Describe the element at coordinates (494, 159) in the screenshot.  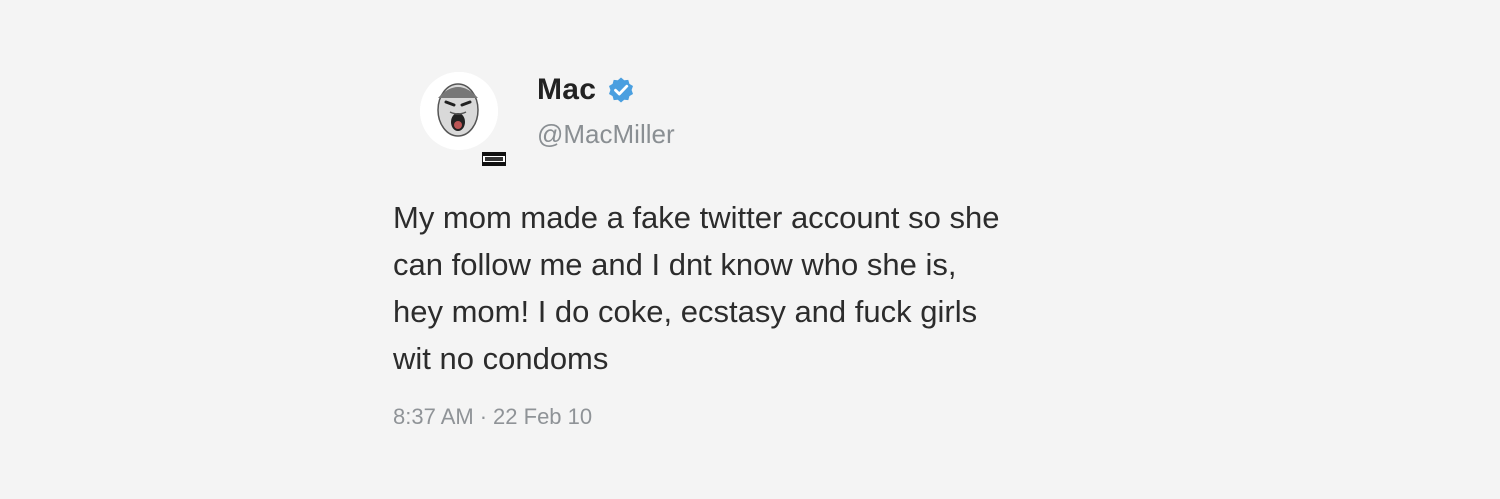
I see `parental-advisory-icon` at that location.